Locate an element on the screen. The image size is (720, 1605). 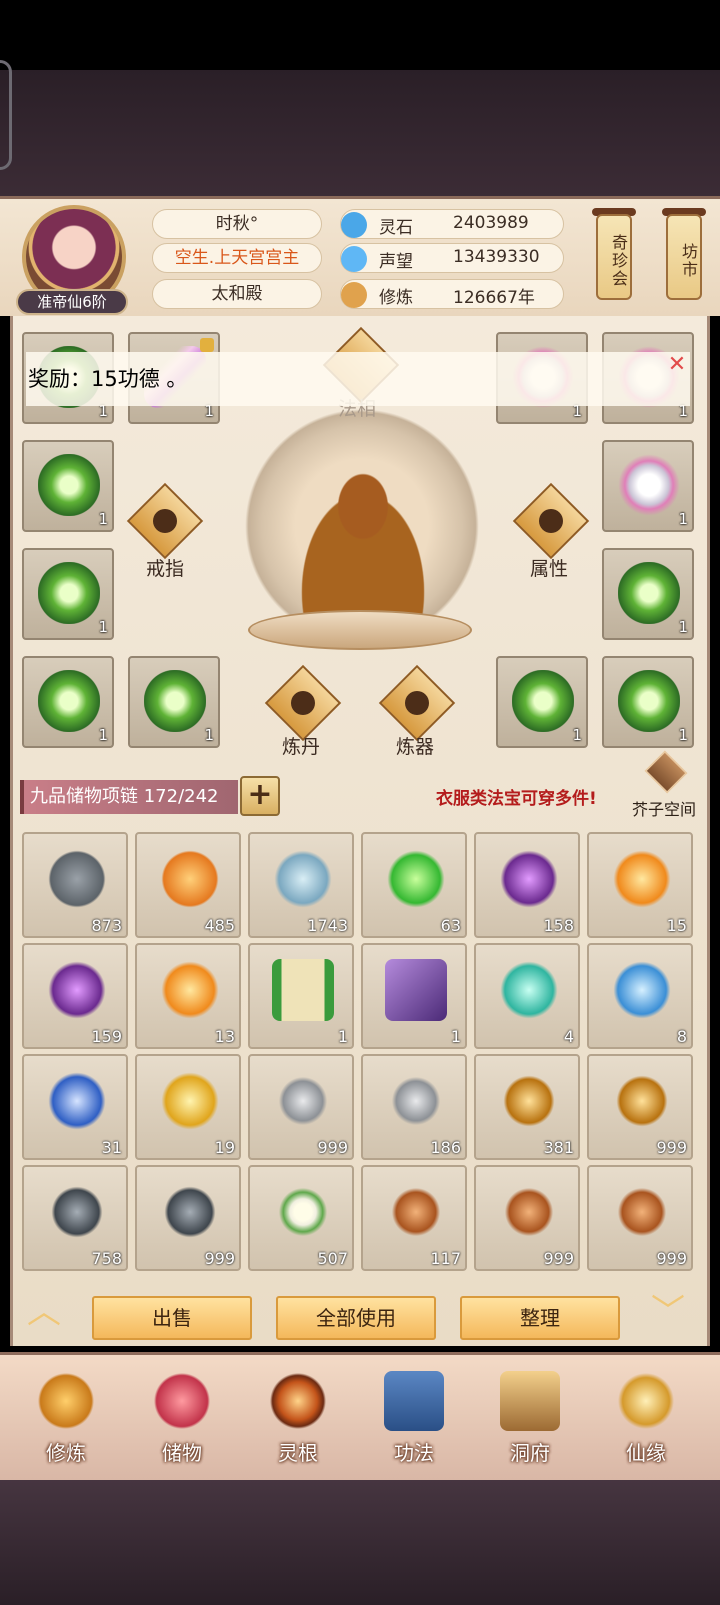
treasure-fair-button: 奇珍会 is located at coordinates (614, 257).